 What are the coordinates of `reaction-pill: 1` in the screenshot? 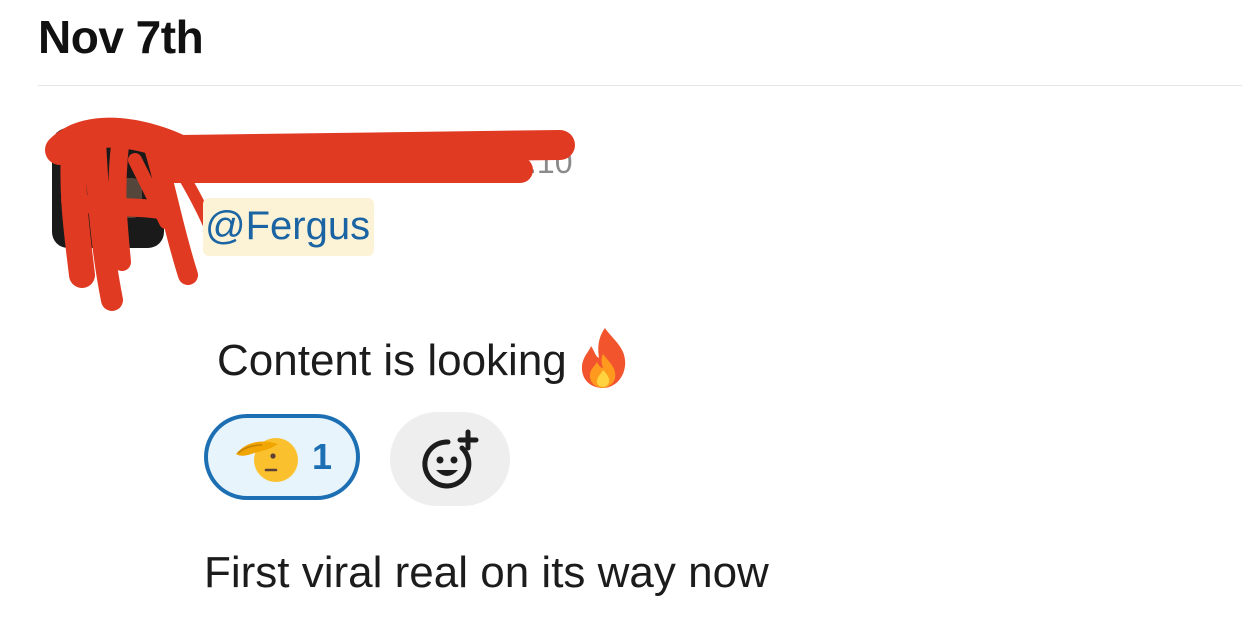 It's located at (282, 457).